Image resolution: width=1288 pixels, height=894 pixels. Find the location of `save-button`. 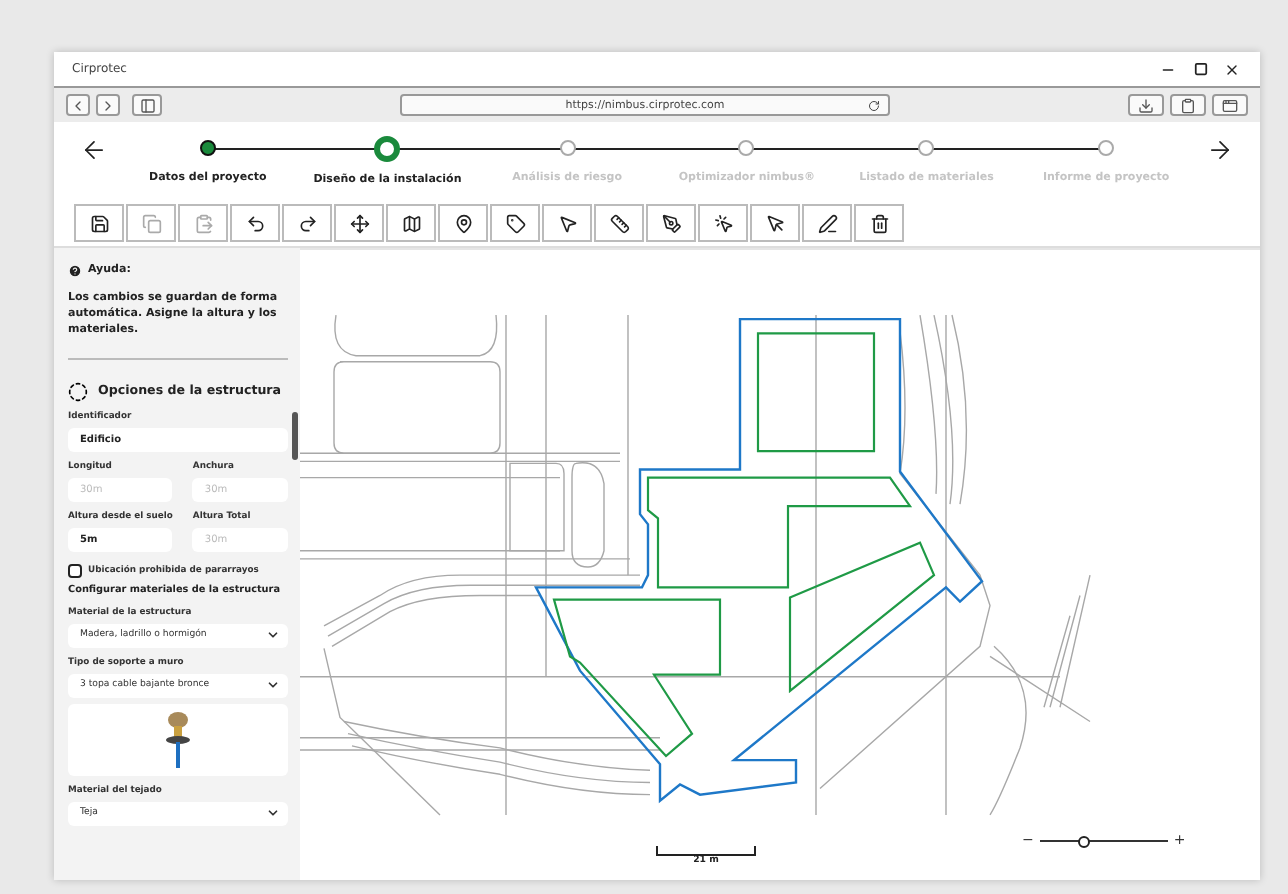

save-button is located at coordinates (99, 223).